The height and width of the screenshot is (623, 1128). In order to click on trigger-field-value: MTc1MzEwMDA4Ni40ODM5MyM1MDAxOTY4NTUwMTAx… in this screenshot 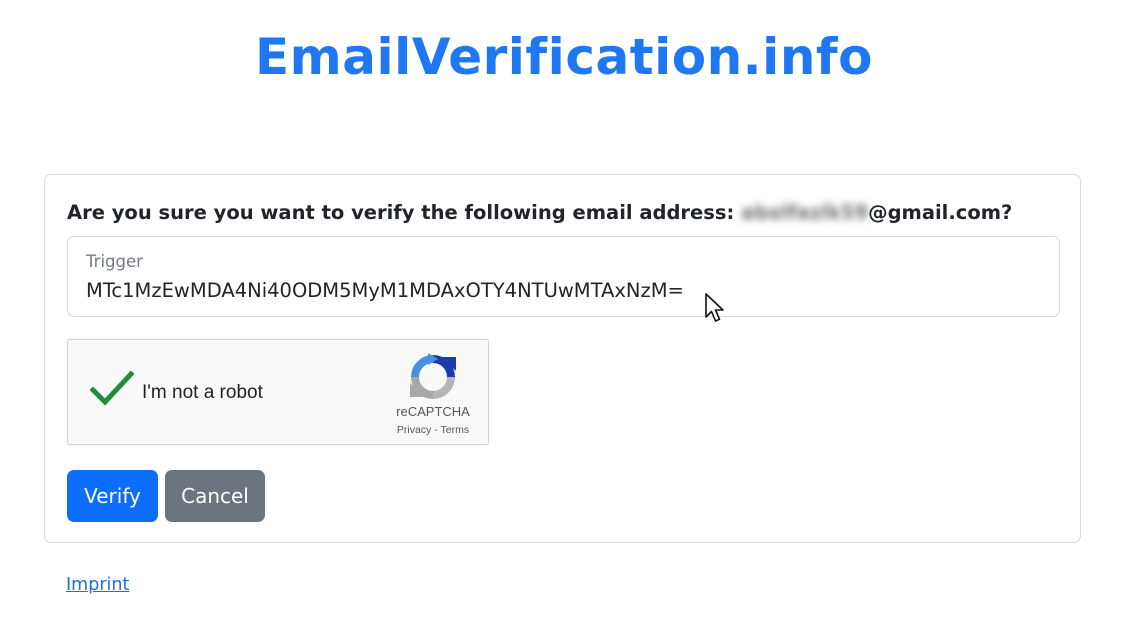, I will do `click(385, 290)`.